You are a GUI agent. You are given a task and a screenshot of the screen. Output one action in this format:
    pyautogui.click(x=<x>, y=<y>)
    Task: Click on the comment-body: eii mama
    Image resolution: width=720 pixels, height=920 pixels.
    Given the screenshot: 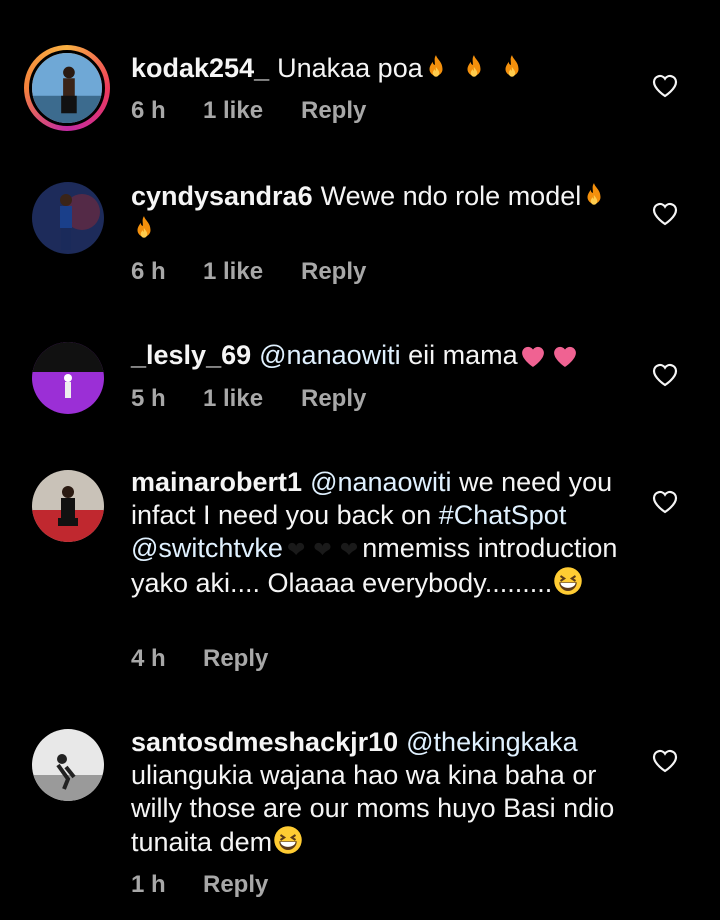 What is the action you would take?
    pyautogui.click(x=463, y=355)
    